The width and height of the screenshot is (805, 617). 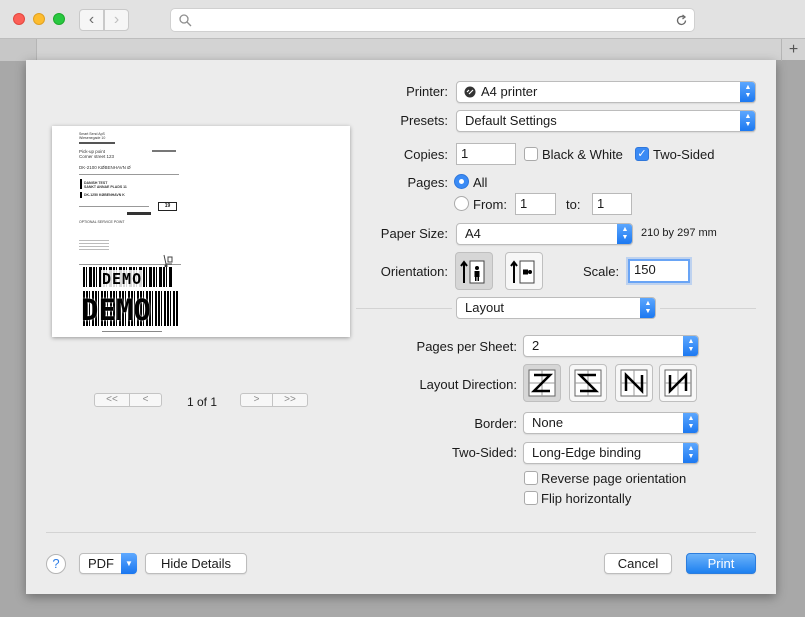 What do you see at coordinates (101, 563) in the screenshot?
I see `pdf-label: PDF` at bounding box center [101, 563].